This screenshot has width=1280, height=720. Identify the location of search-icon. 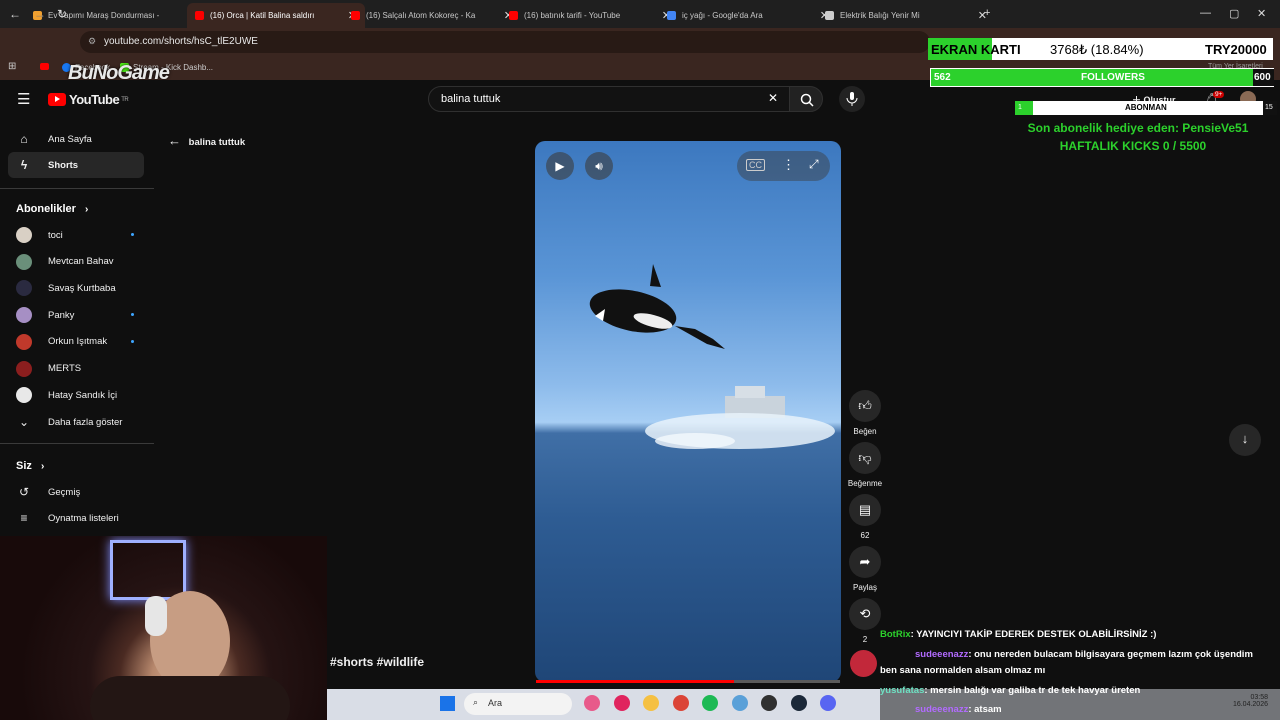
(807, 100).